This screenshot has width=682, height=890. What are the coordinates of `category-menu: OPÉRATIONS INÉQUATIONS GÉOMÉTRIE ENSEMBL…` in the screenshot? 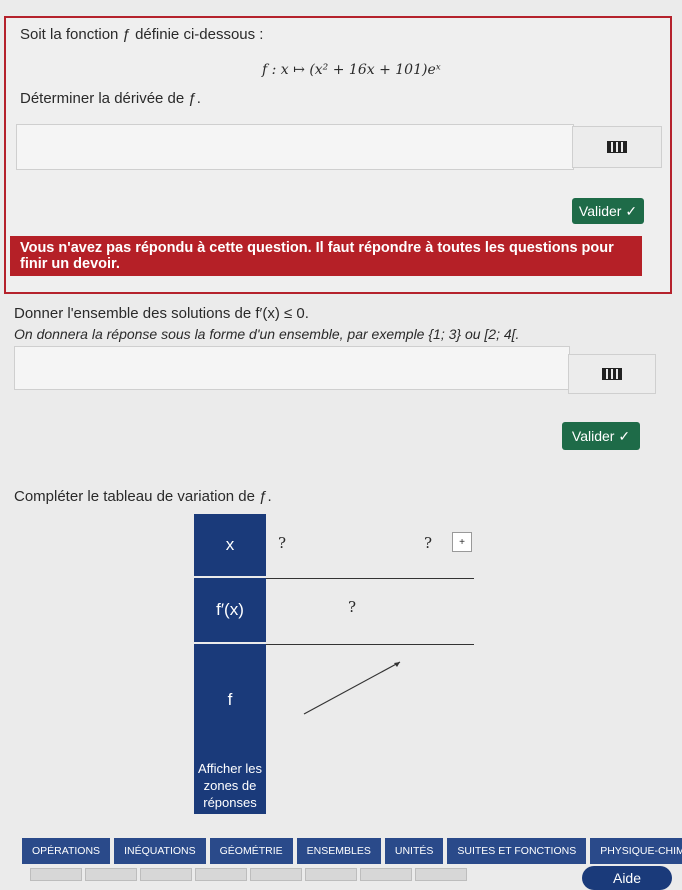 It's located at (352, 851).